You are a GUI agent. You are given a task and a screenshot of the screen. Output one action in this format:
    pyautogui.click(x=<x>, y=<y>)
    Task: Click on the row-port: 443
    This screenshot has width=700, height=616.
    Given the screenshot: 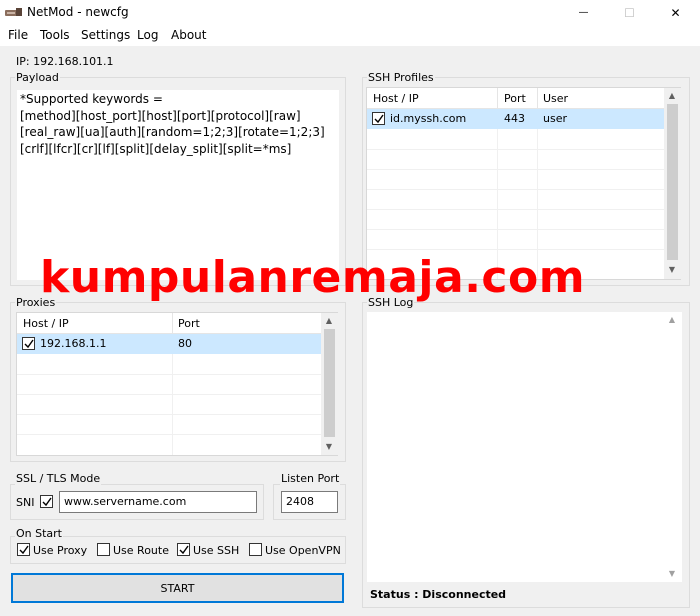 What is the action you would take?
    pyautogui.click(x=514, y=118)
    